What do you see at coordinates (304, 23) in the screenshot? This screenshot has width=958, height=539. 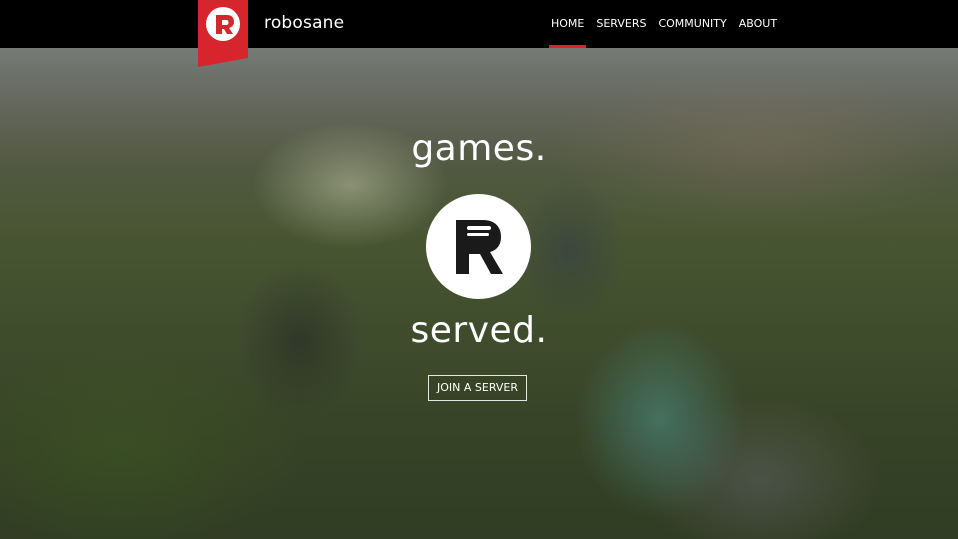 I see `brand-name: robosane` at bounding box center [304, 23].